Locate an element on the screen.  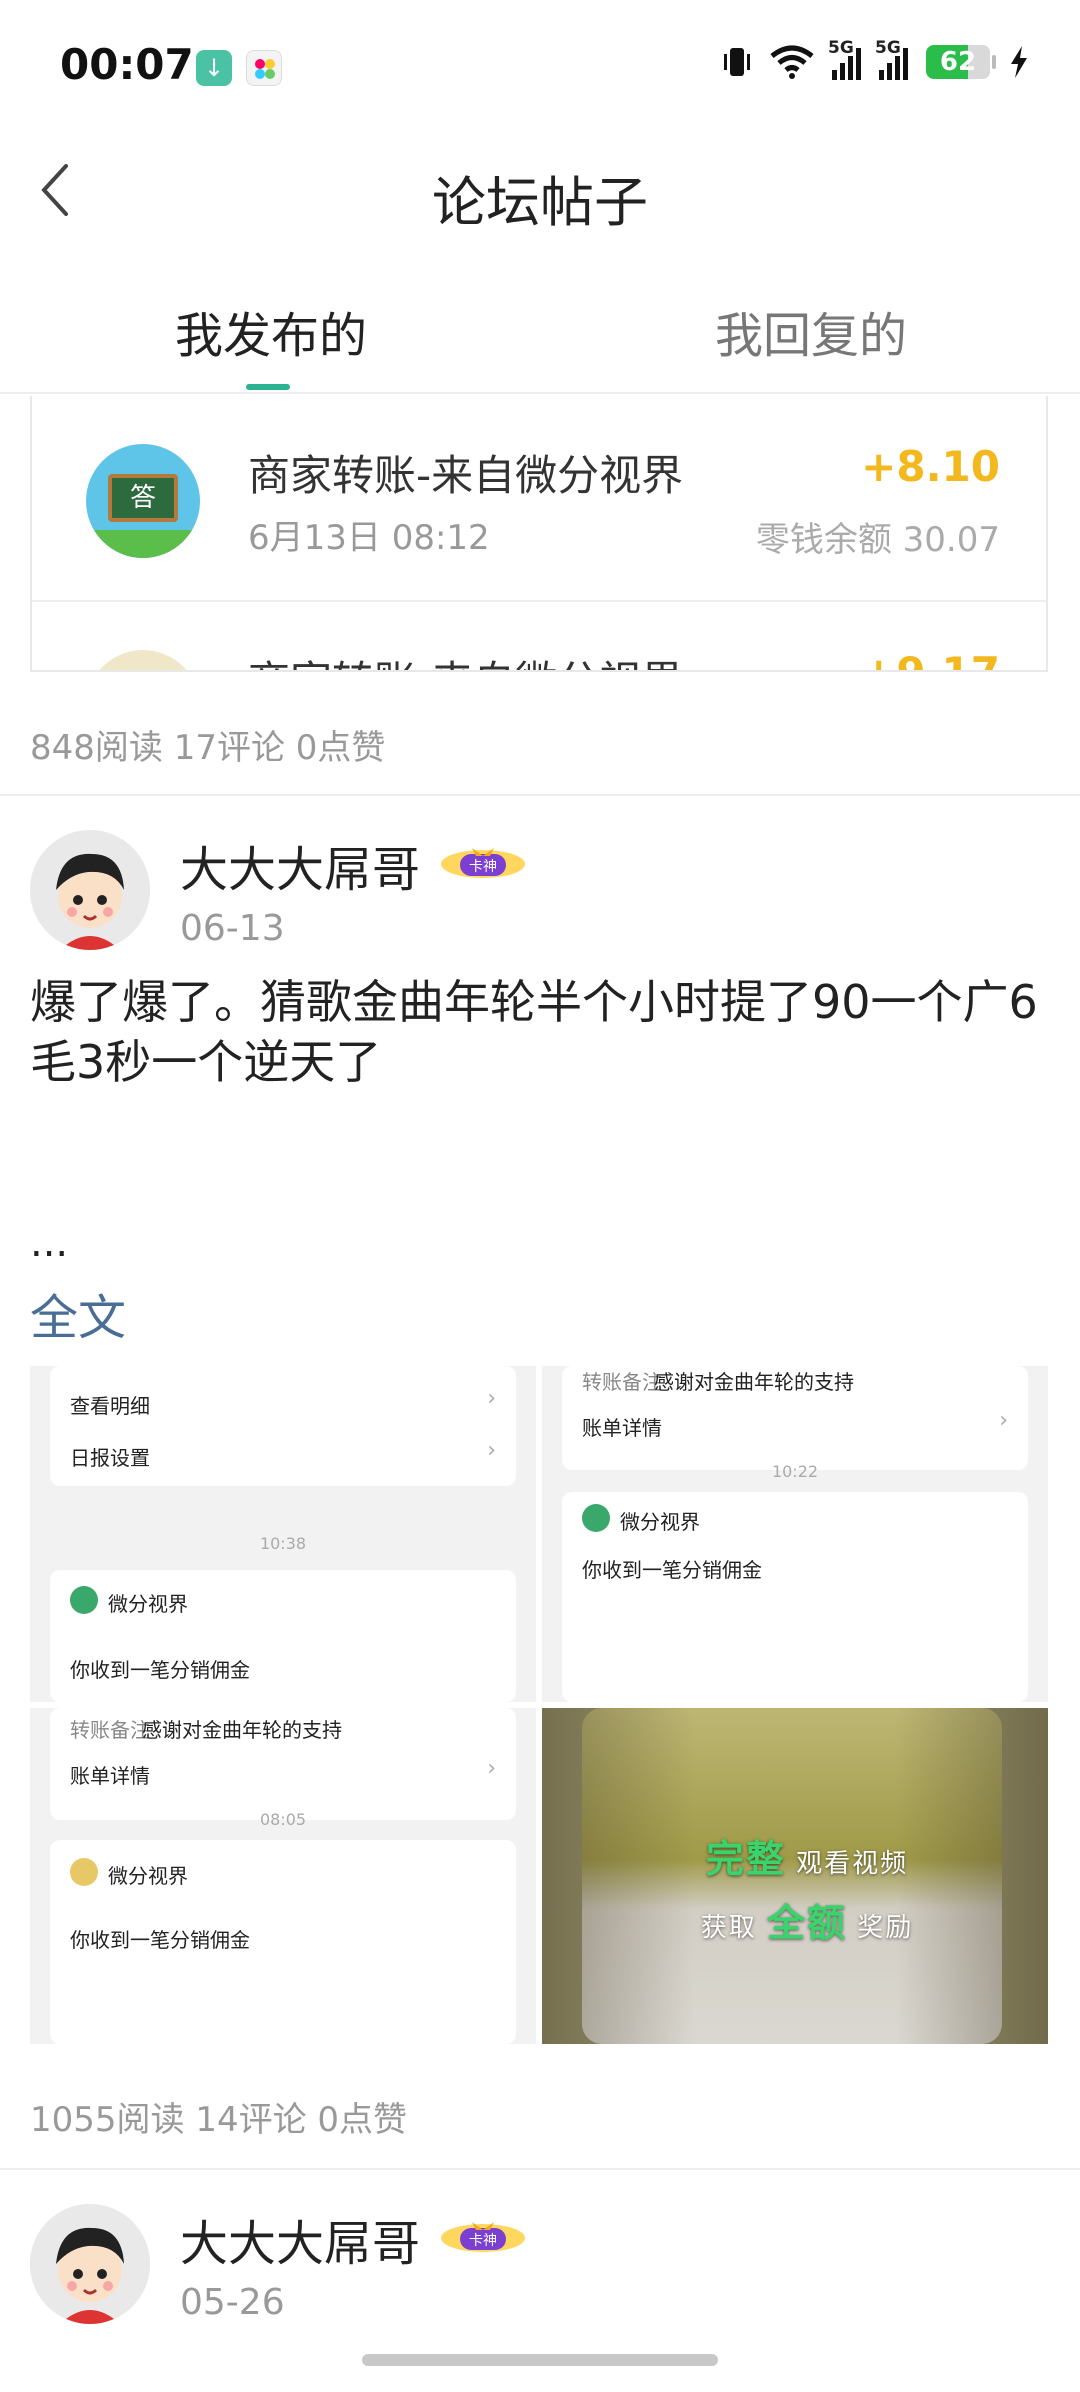
status-time: 00:07 is located at coordinates (127, 64).